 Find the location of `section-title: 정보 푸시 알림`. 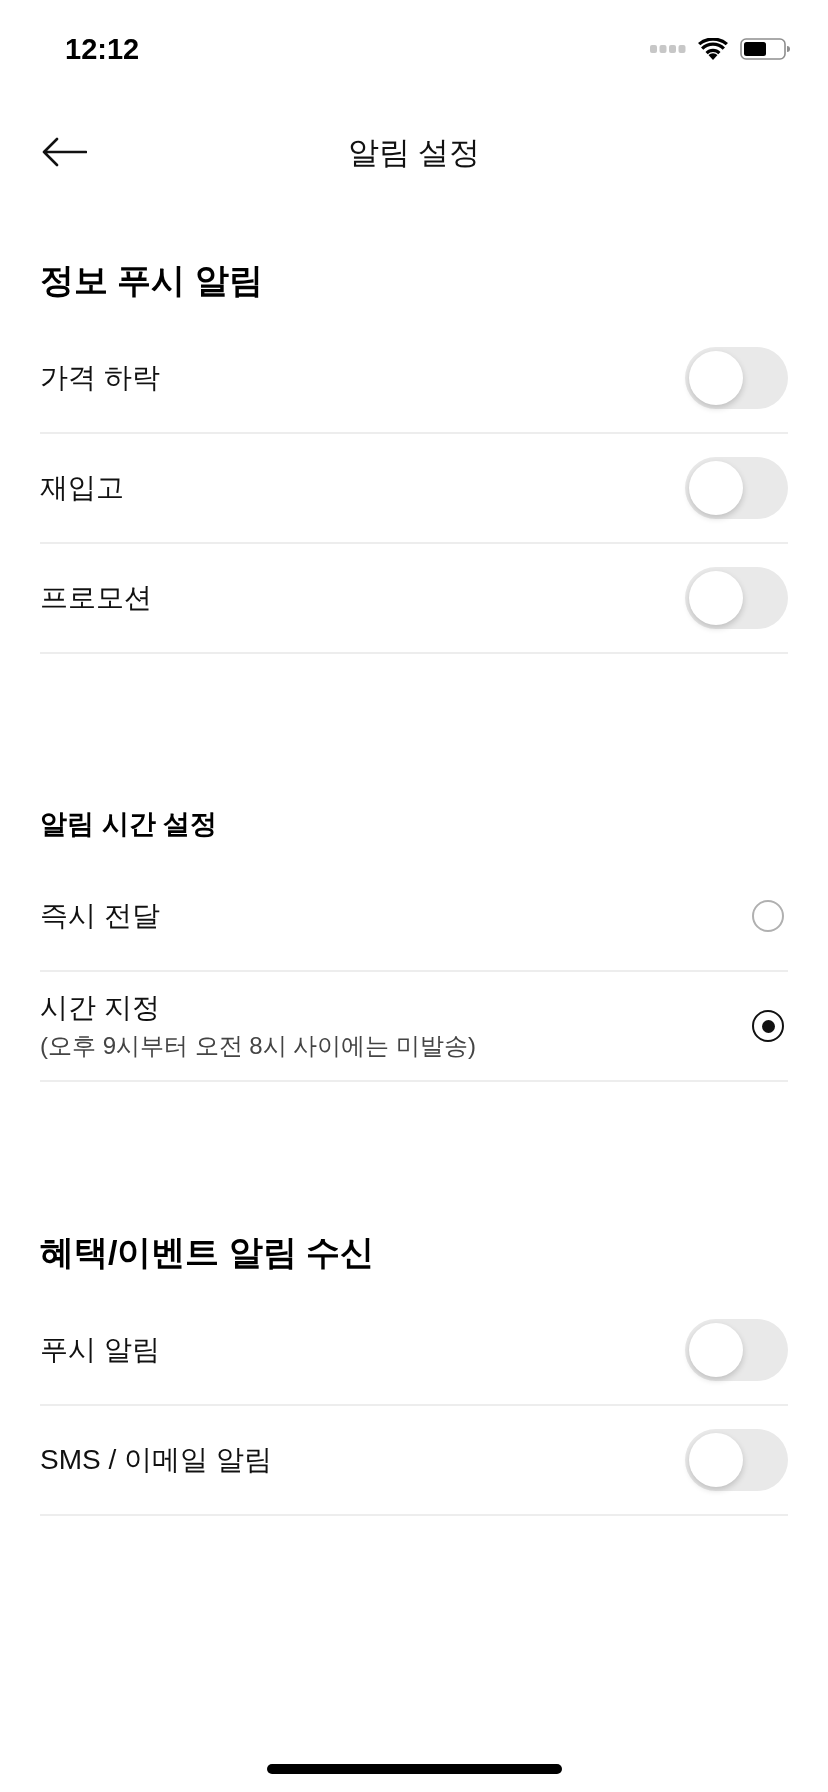

section-title: 정보 푸시 알림 is located at coordinates (151, 280).